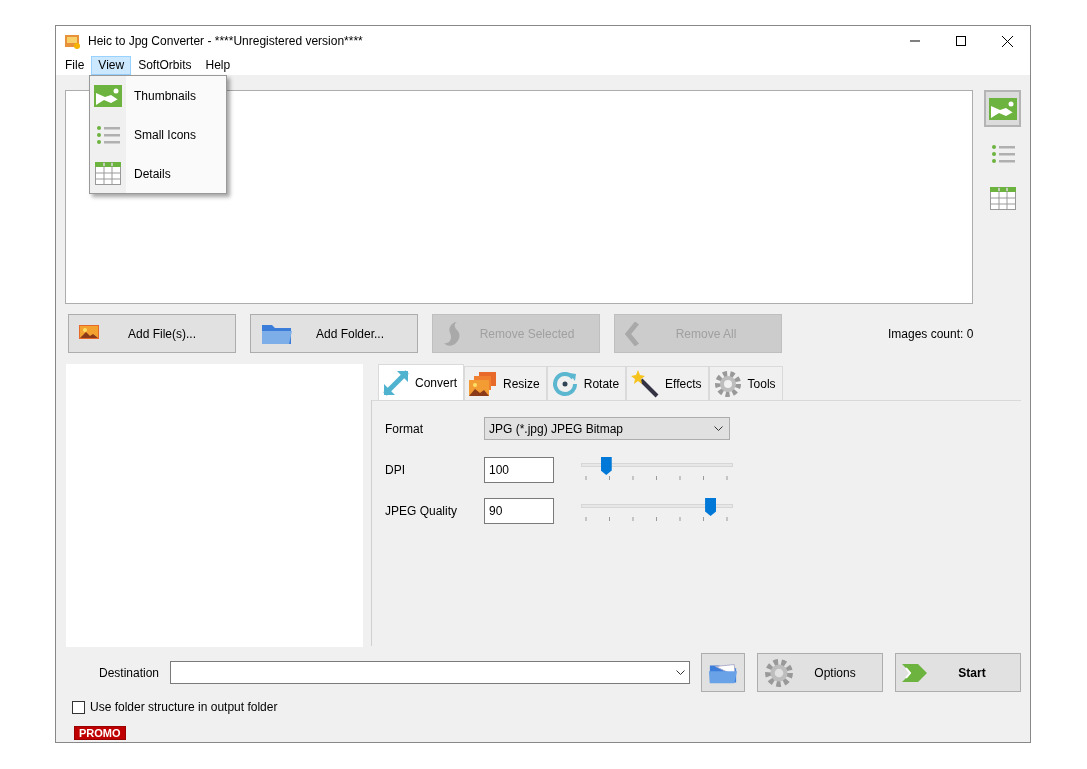 This screenshot has width=1087, height=769. What do you see at coordinates (519, 511) in the screenshot?
I see `number-field: 90` at bounding box center [519, 511].